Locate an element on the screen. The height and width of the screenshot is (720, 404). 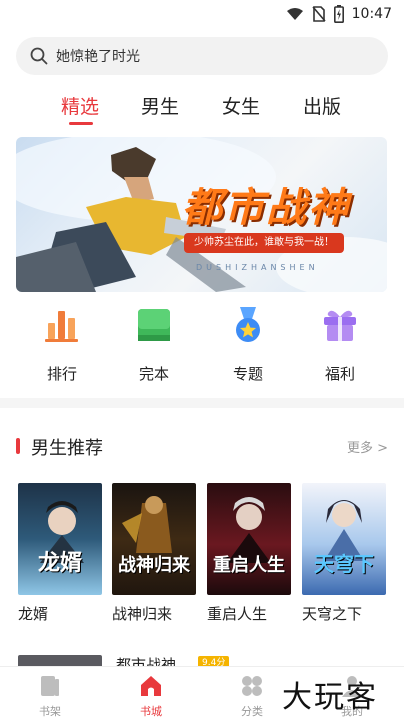
book-card: 龙婿 龙婿 is located at coordinates (60, 553).